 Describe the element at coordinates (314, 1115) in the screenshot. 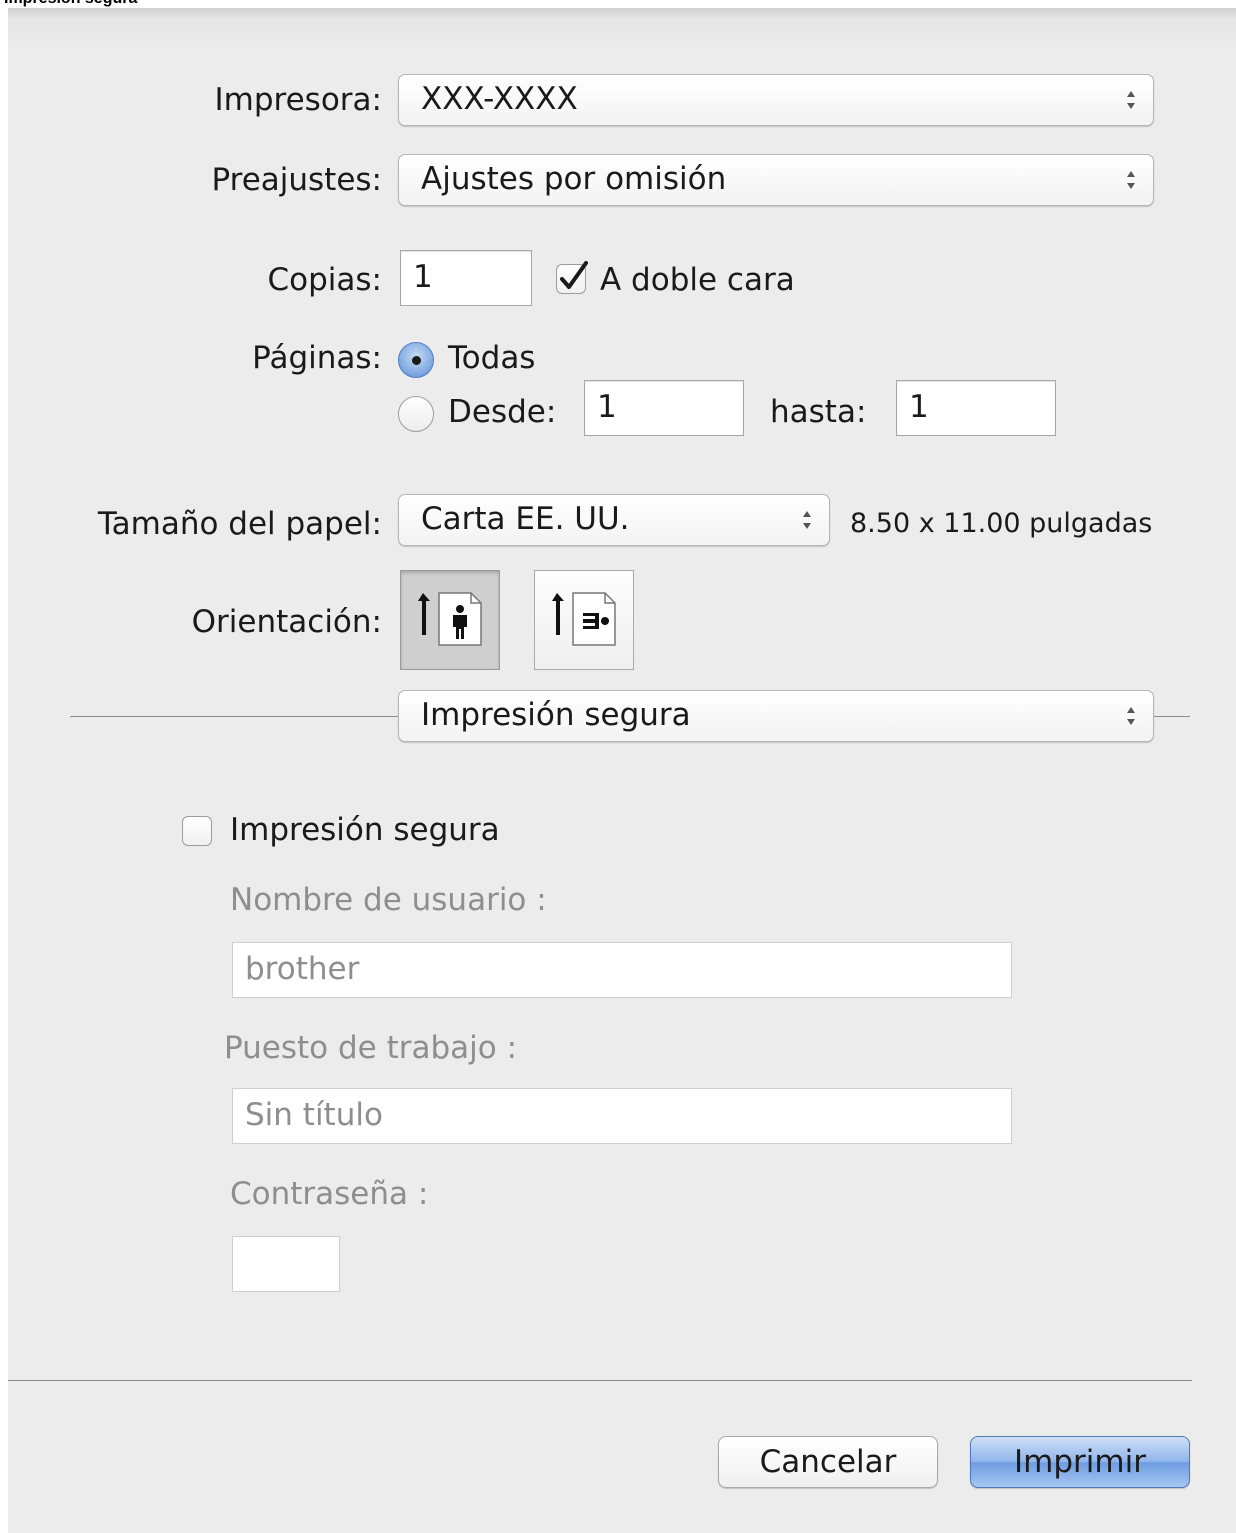

I see `job-value: Sin título` at that location.